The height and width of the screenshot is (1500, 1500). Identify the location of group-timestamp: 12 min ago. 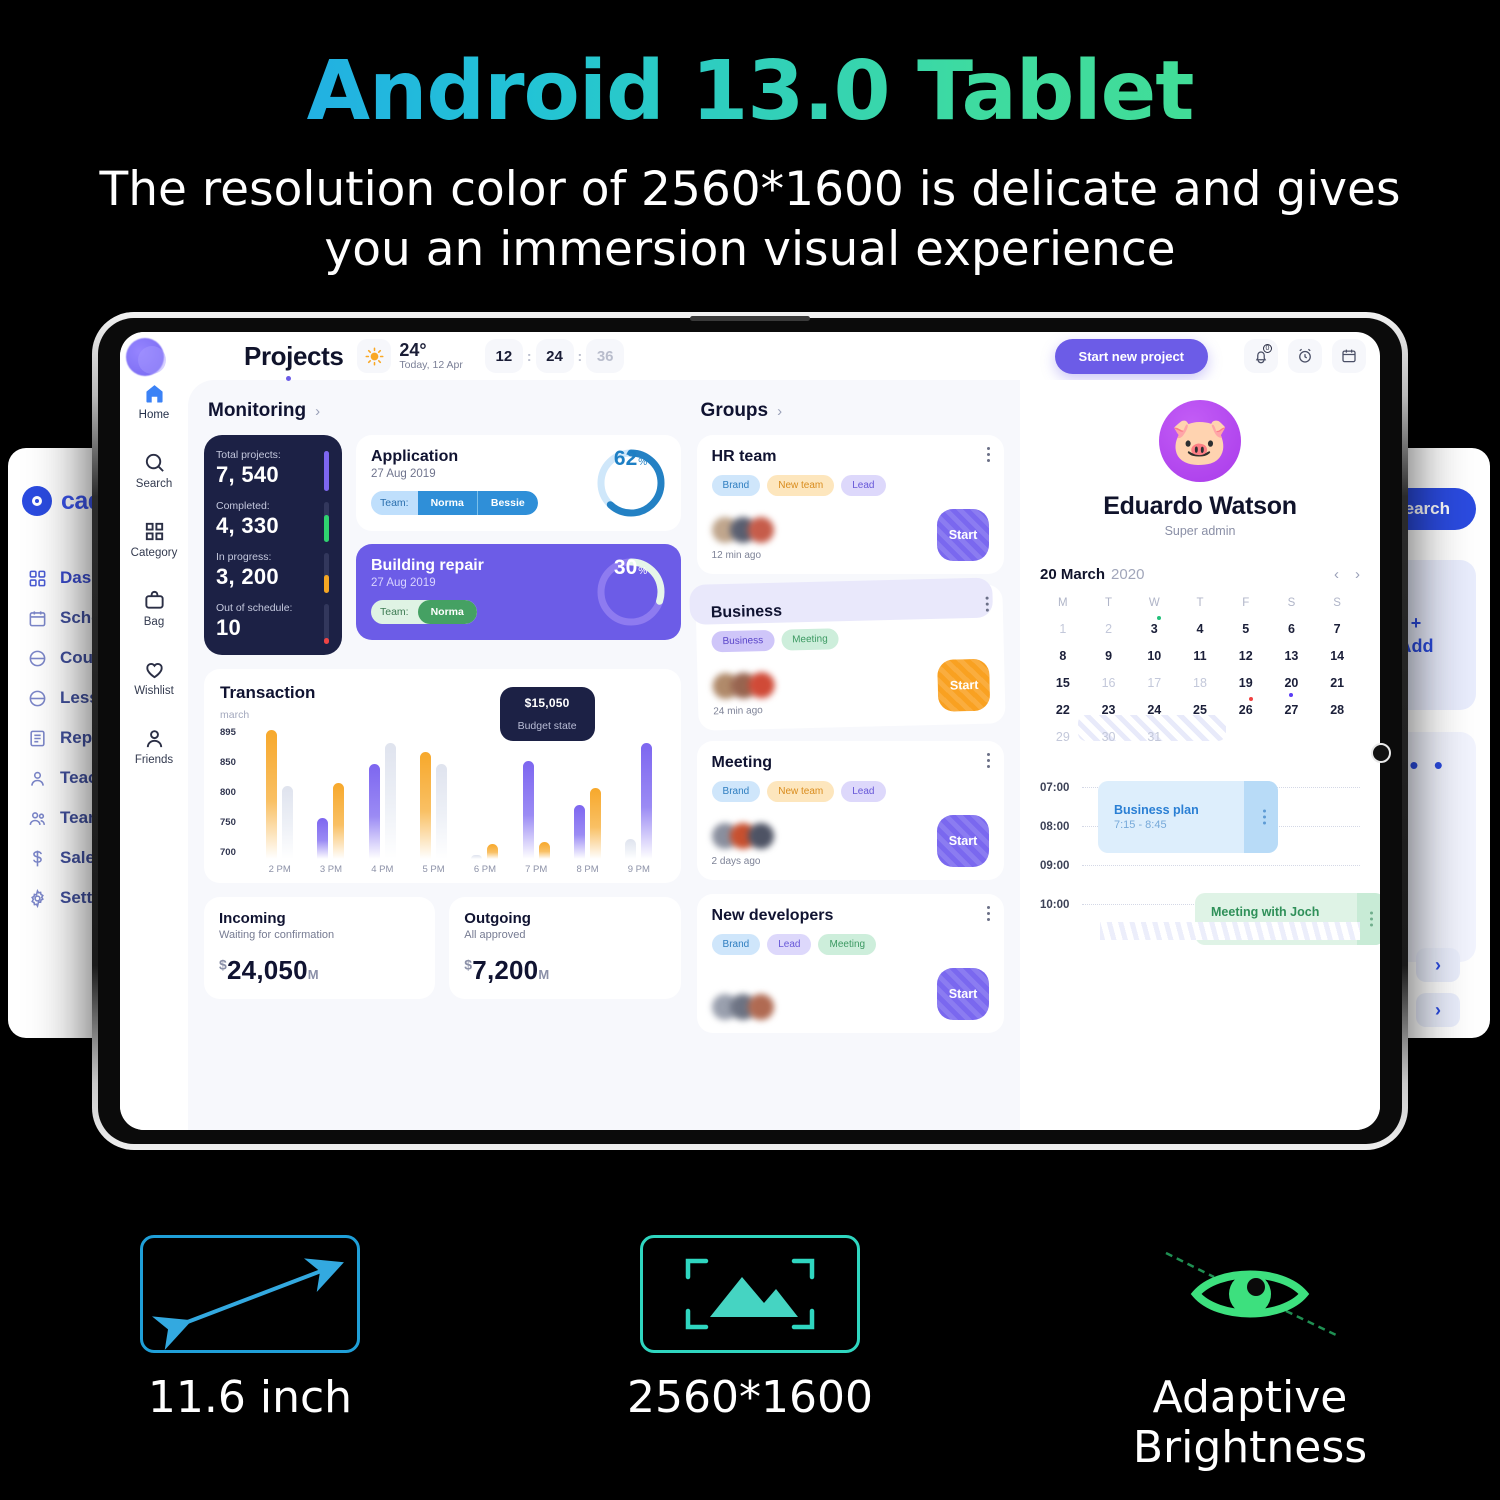
(736, 555).